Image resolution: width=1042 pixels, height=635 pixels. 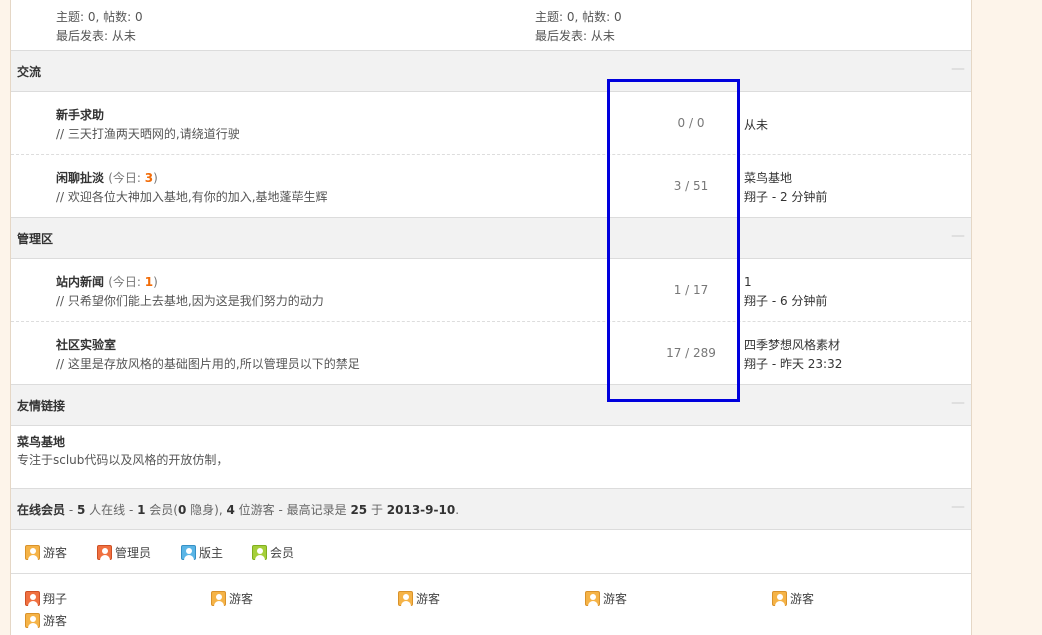 What do you see at coordinates (80, 178) in the screenshot?
I see `forum-name-chat-text: 闲聊扯淡` at bounding box center [80, 178].